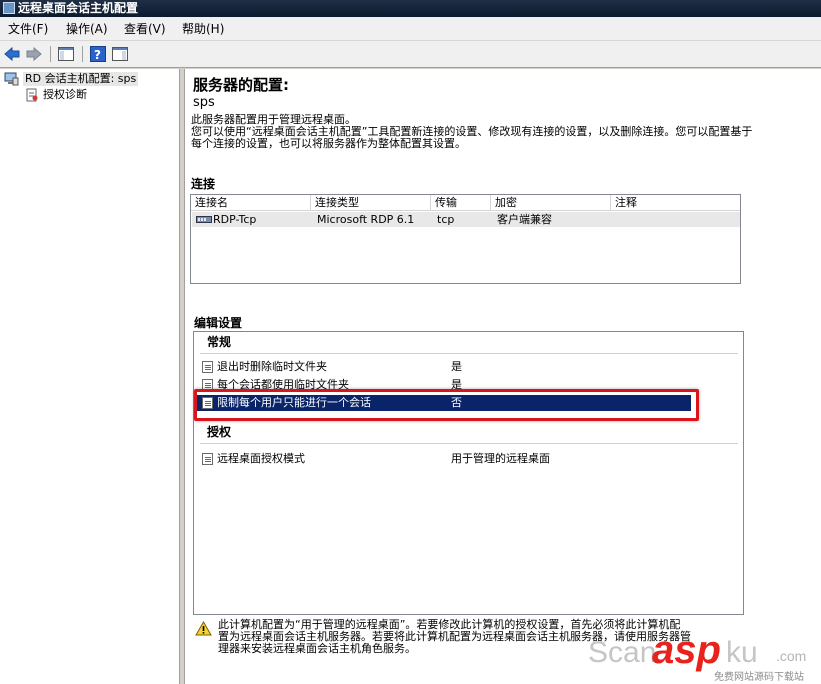 This screenshot has height=684, width=821. What do you see at coordinates (461, 203) in the screenshot?
I see `column-header-transport: 传输` at bounding box center [461, 203].